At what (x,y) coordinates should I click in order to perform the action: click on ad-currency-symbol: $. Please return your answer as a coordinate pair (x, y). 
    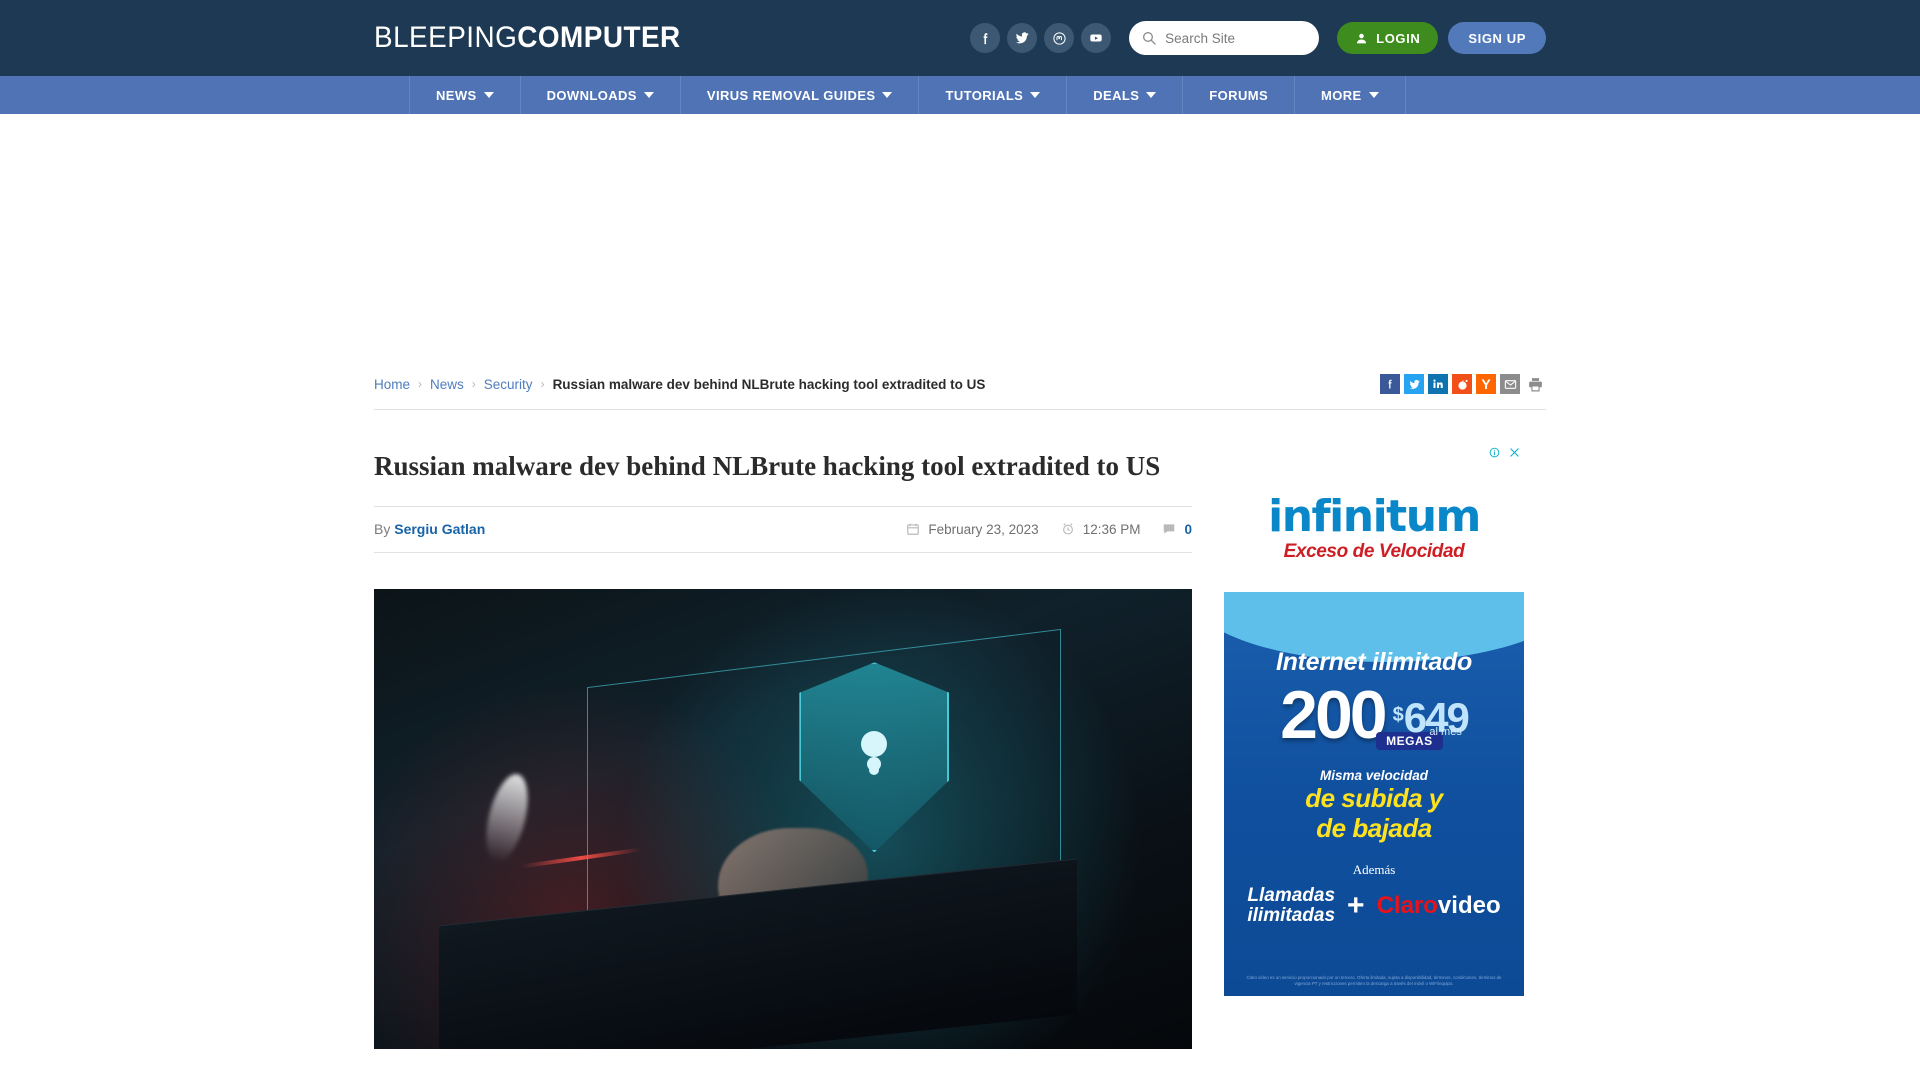
    Looking at the image, I should click on (1398, 715).